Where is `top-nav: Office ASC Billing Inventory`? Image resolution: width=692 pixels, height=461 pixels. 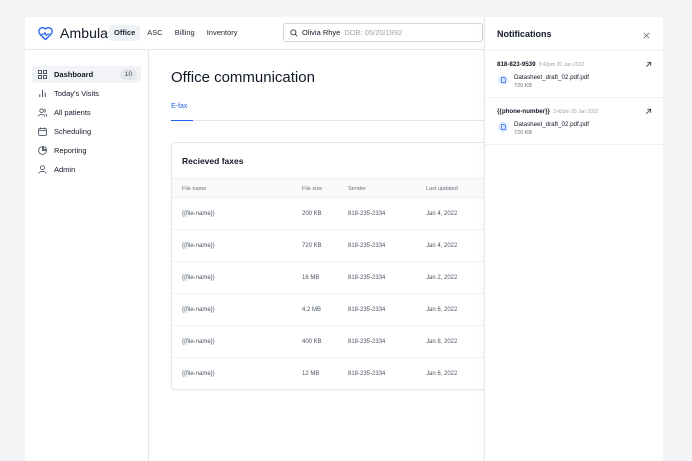 top-nav: Office ASC Billing Inventory is located at coordinates (176, 33).